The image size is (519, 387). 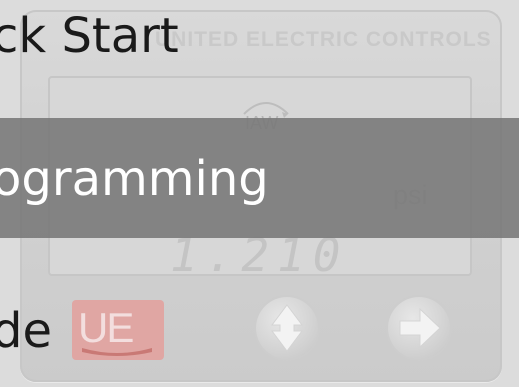 I want to click on logo-text: UE, so click(x=106, y=327).